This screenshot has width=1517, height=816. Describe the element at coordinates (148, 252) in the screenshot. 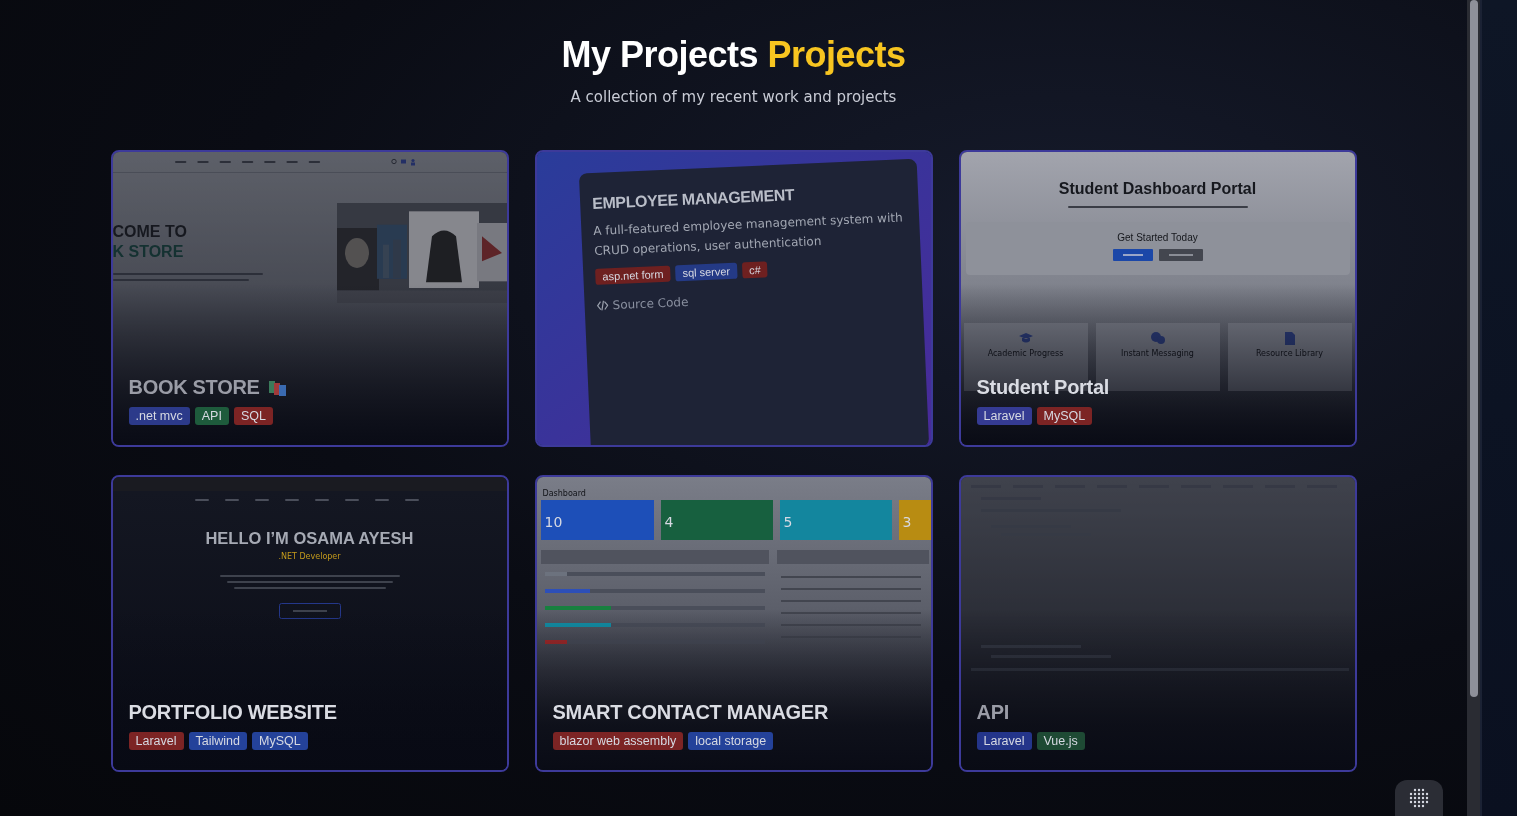

I see `hero-heading: K STORE` at that location.